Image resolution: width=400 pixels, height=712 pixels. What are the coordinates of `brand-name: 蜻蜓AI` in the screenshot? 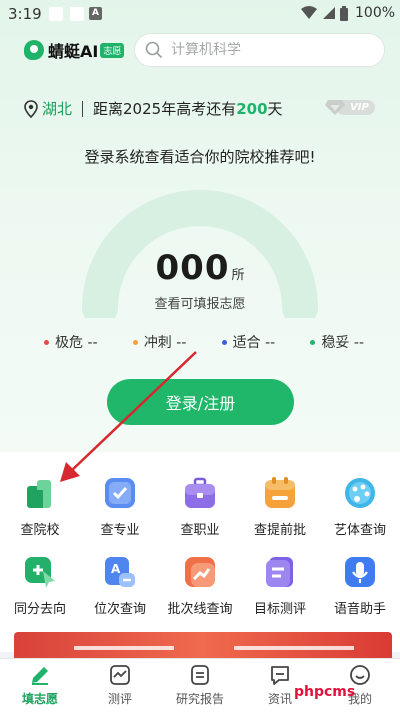 It's located at (73, 51).